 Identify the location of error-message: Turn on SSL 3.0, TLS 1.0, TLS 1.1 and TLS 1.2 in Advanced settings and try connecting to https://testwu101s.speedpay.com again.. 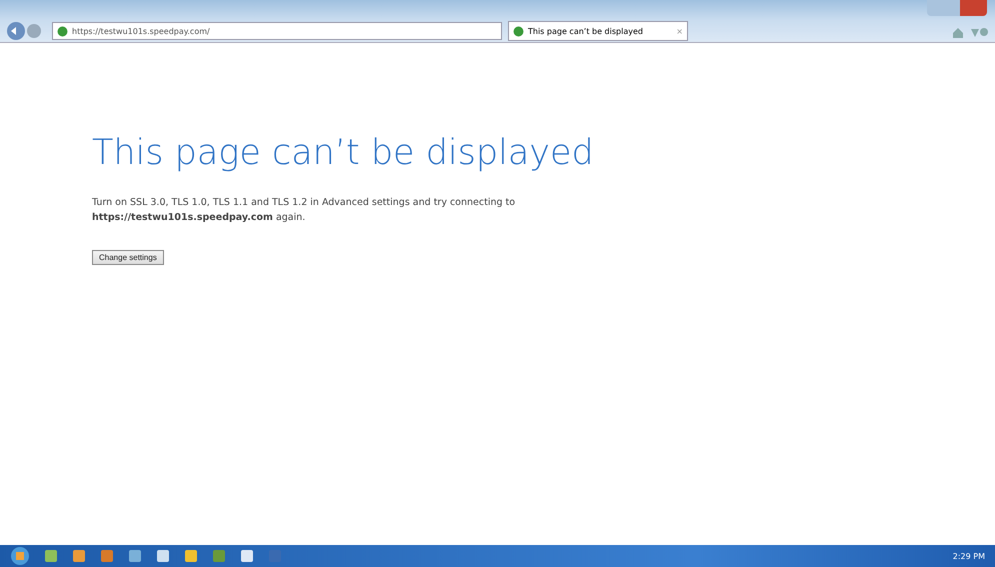
(304, 210).